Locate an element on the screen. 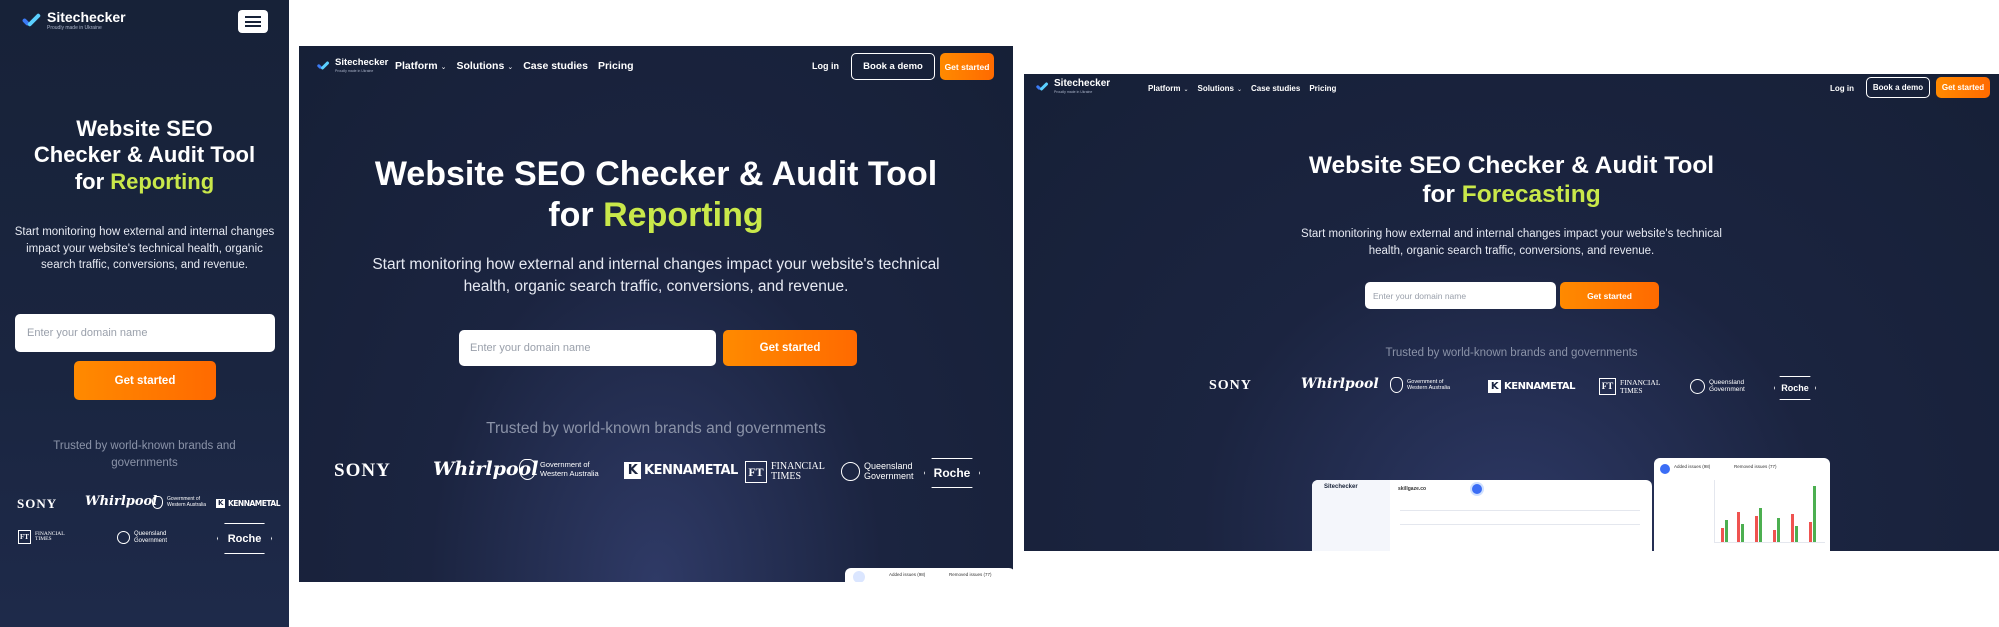 The width and height of the screenshot is (1999, 627). title-line-2: Checker & Audit Tool is located at coordinates (144, 155).